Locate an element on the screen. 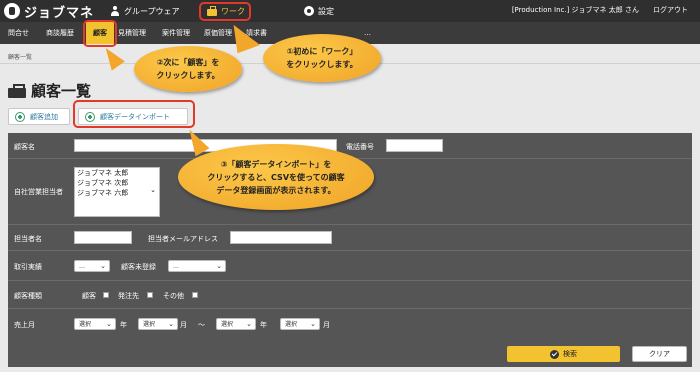  page-header: 顧客一覧 is located at coordinates (49, 90).